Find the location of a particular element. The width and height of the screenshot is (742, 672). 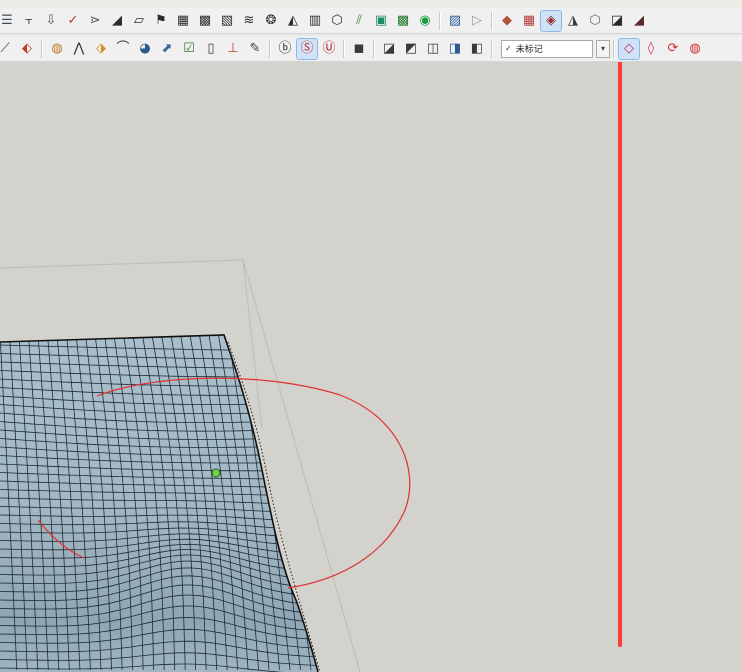

component-d-button: ◨ is located at coordinates (455, 49).